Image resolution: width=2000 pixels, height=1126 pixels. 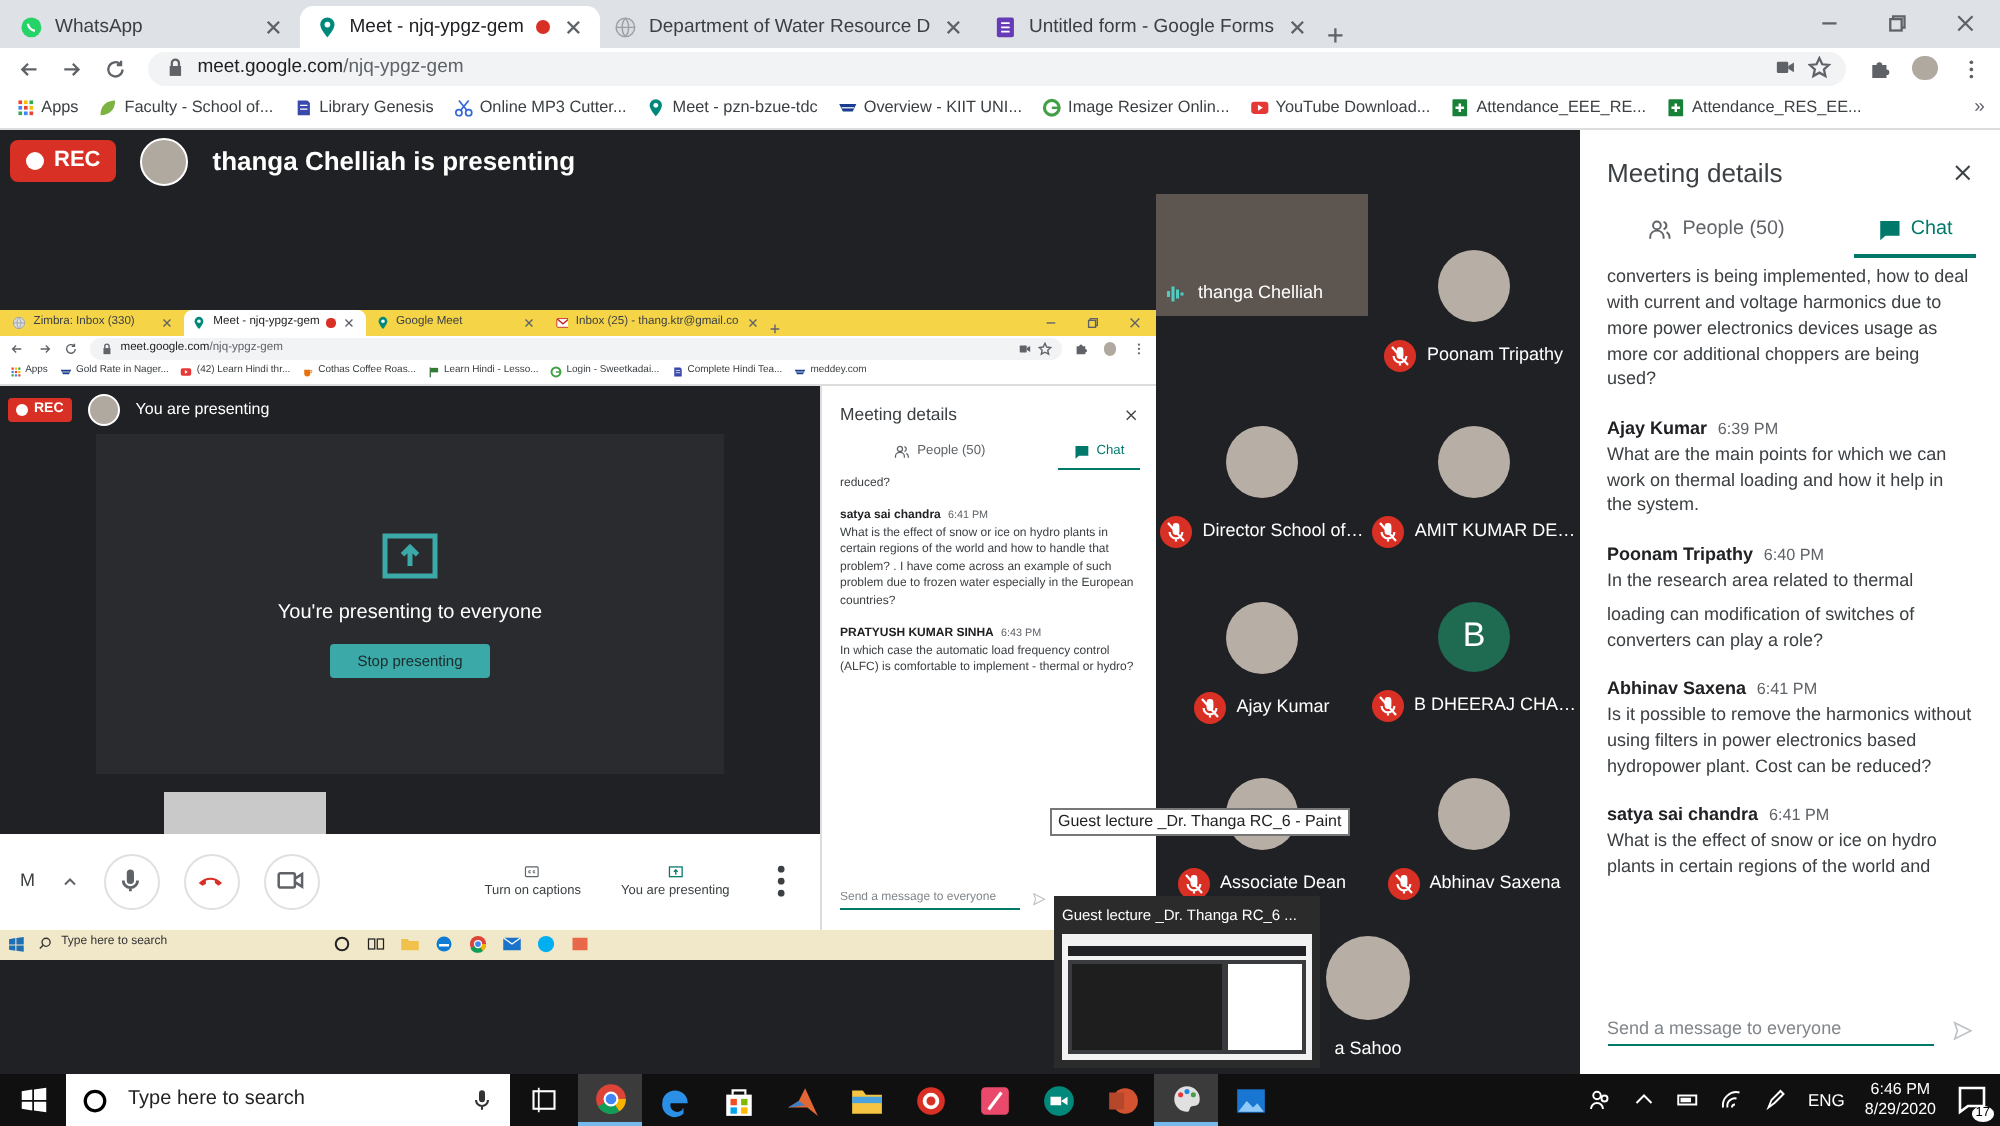 What do you see at coordinates (1051, 108) in the screenshot?
I see `ring-logo-icon` at bounding box center [1051, 108].